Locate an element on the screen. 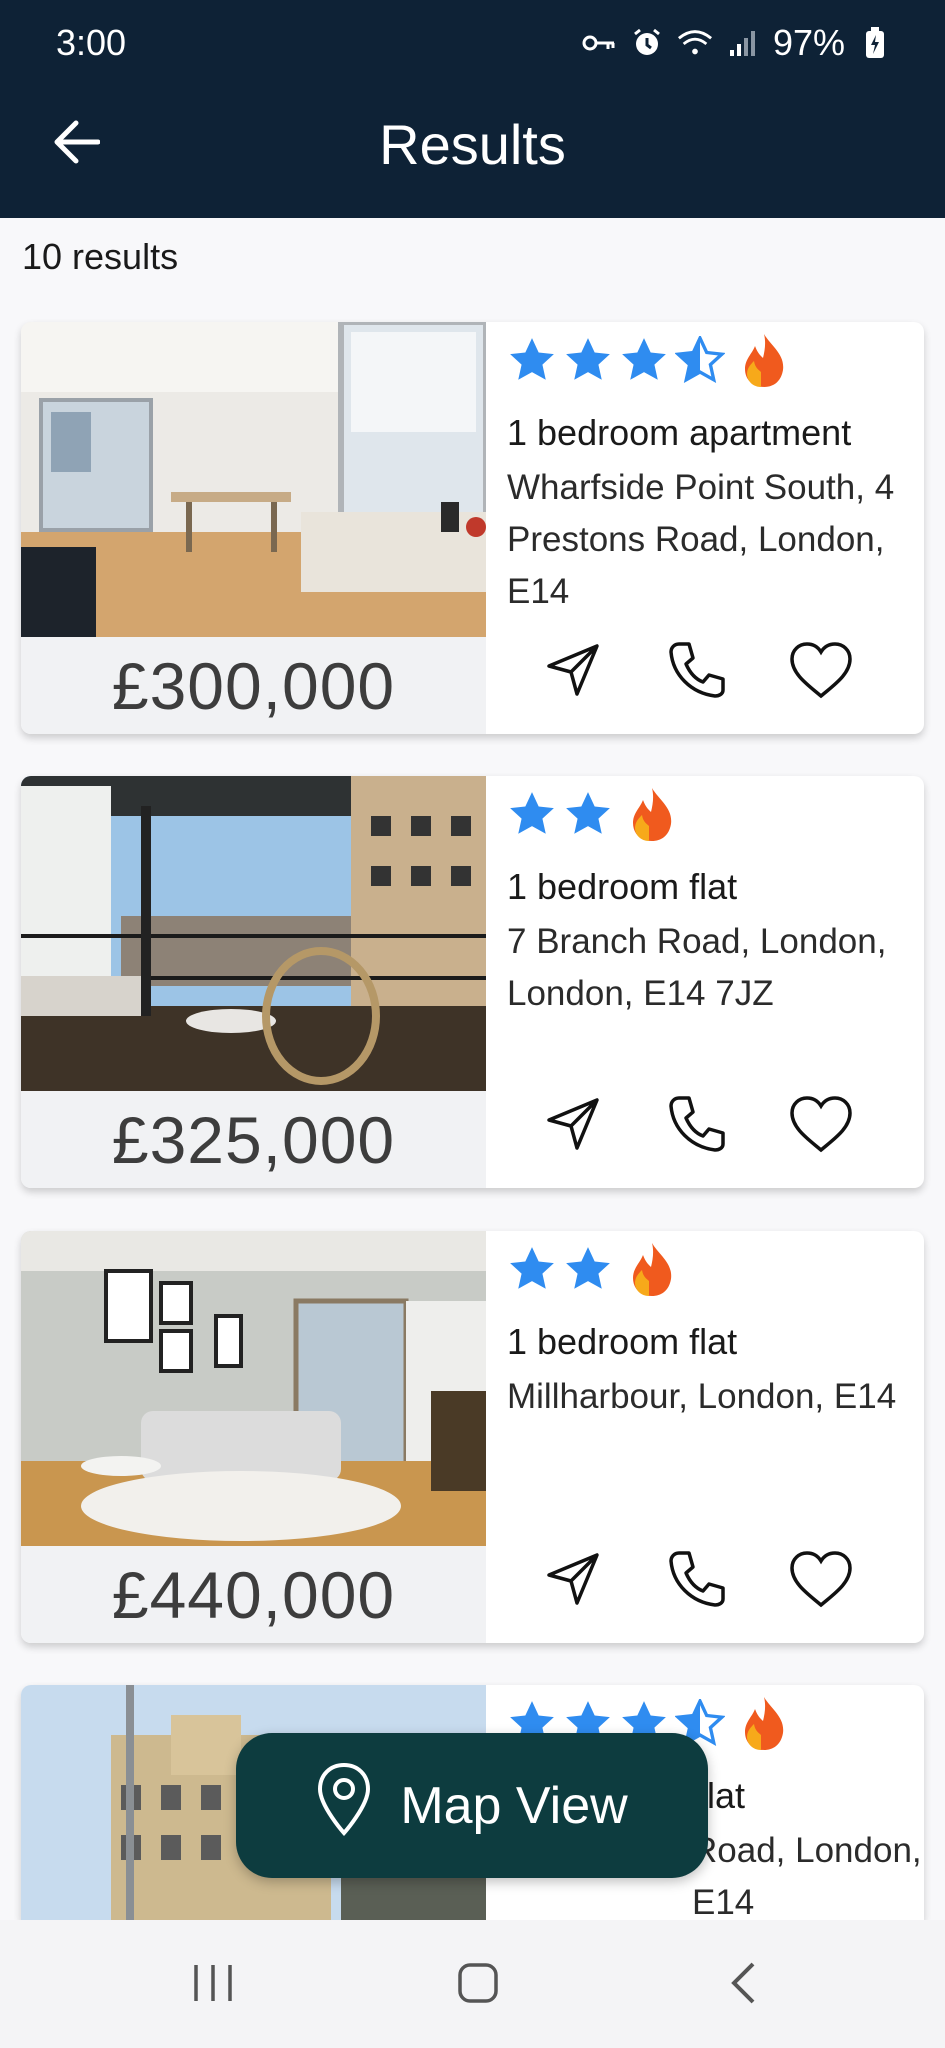 The image size is (945, 2048). results-count: 10 results is located at coordinates (100, 256).